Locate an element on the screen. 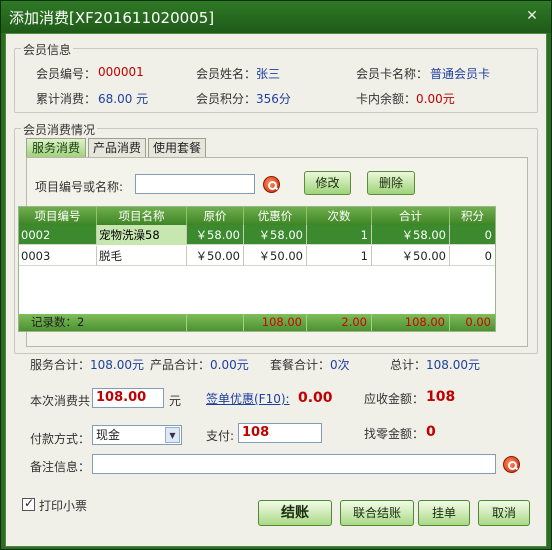  package-total-label: 套餐合计： is located at coordinates (300, 365).